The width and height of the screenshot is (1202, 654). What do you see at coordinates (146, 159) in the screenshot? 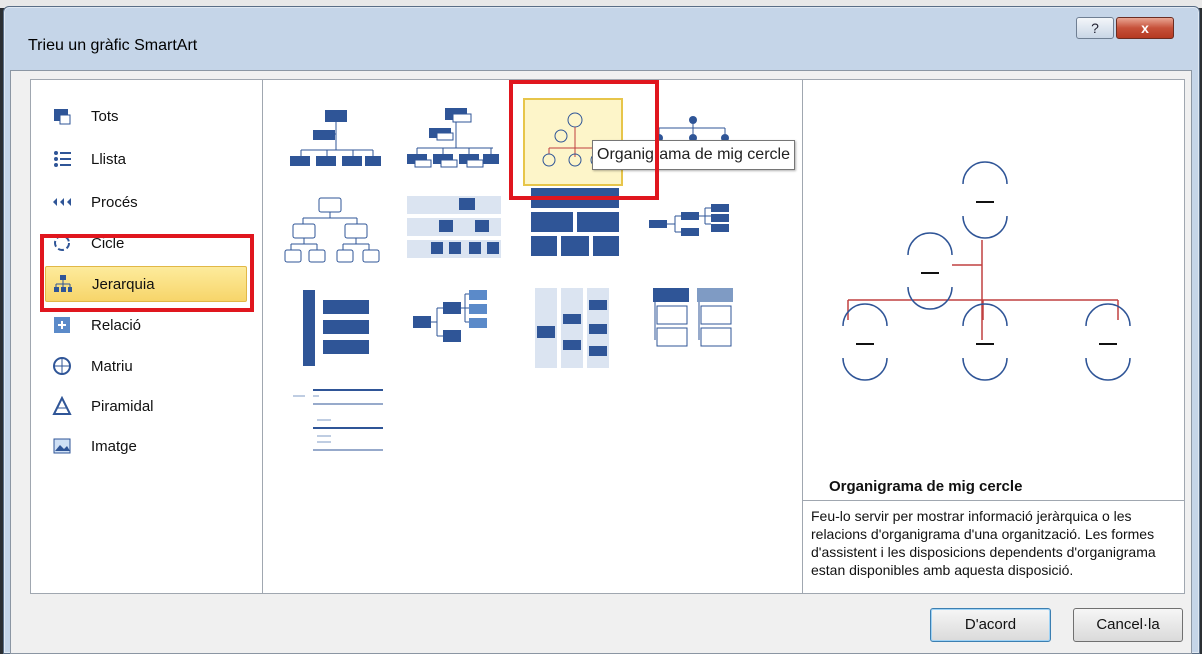
I see `category-item-list: Llista` at bounding box center [146, 159].